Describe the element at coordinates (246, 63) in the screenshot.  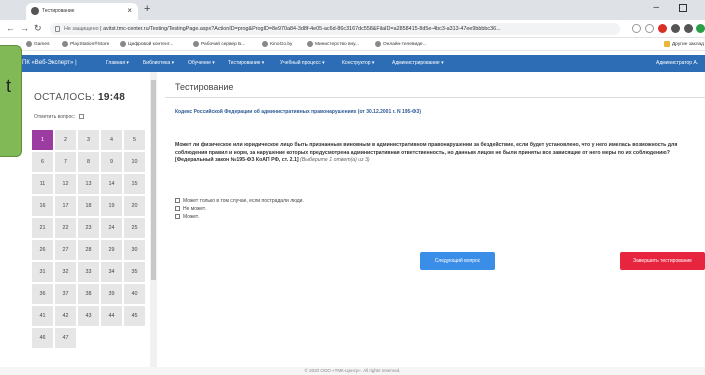
I see `nav-item-testing: Тестирование ▾` at that location.